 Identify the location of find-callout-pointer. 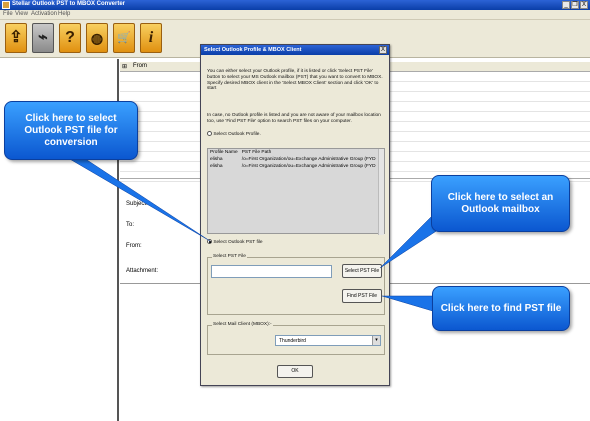
(409, 304).